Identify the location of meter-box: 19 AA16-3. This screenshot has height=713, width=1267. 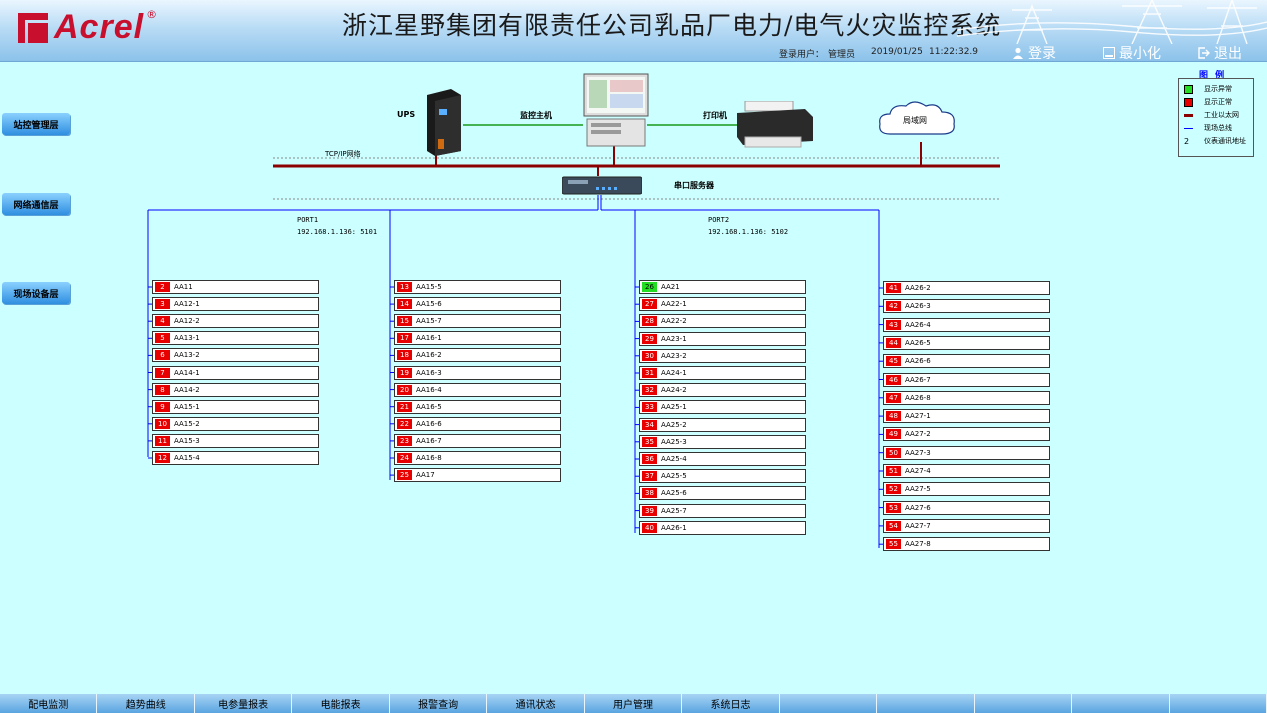
(477, 372).